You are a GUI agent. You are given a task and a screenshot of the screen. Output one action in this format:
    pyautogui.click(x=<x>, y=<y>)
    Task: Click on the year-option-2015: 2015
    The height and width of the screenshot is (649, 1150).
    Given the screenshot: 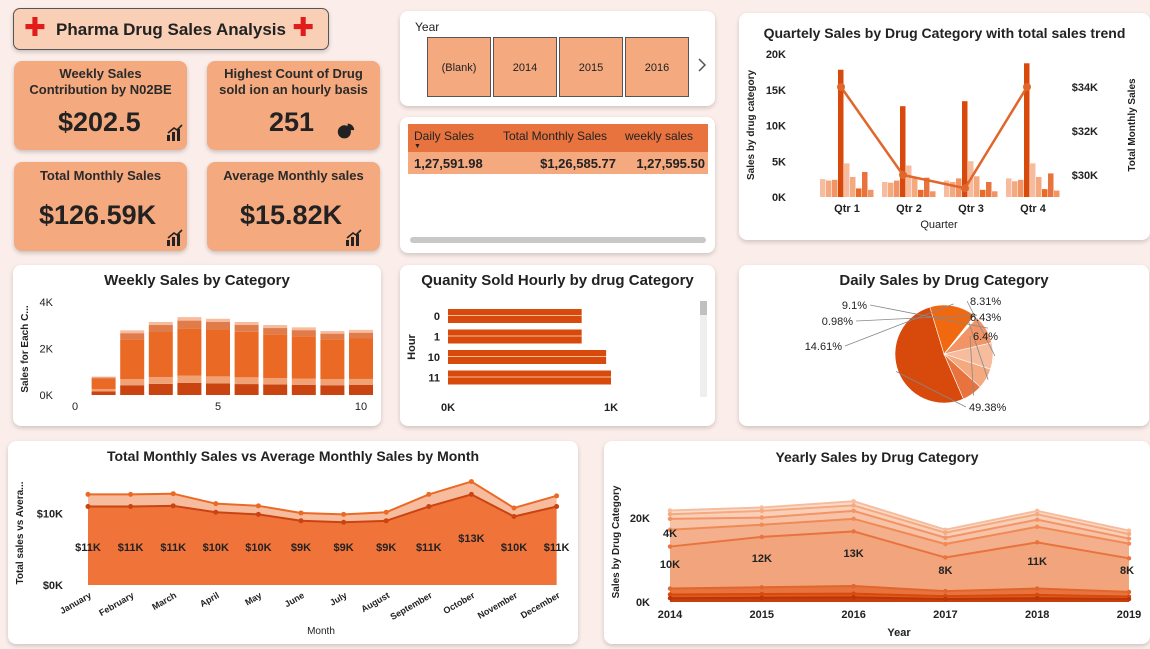 What is the action you would take?
    pyautogui.click(x=591, y=67)
    